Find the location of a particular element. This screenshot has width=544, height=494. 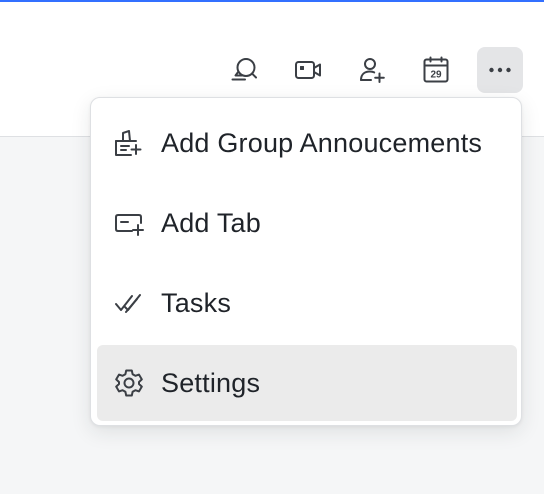

more-dots-icon is located at coordinates (500, 70).